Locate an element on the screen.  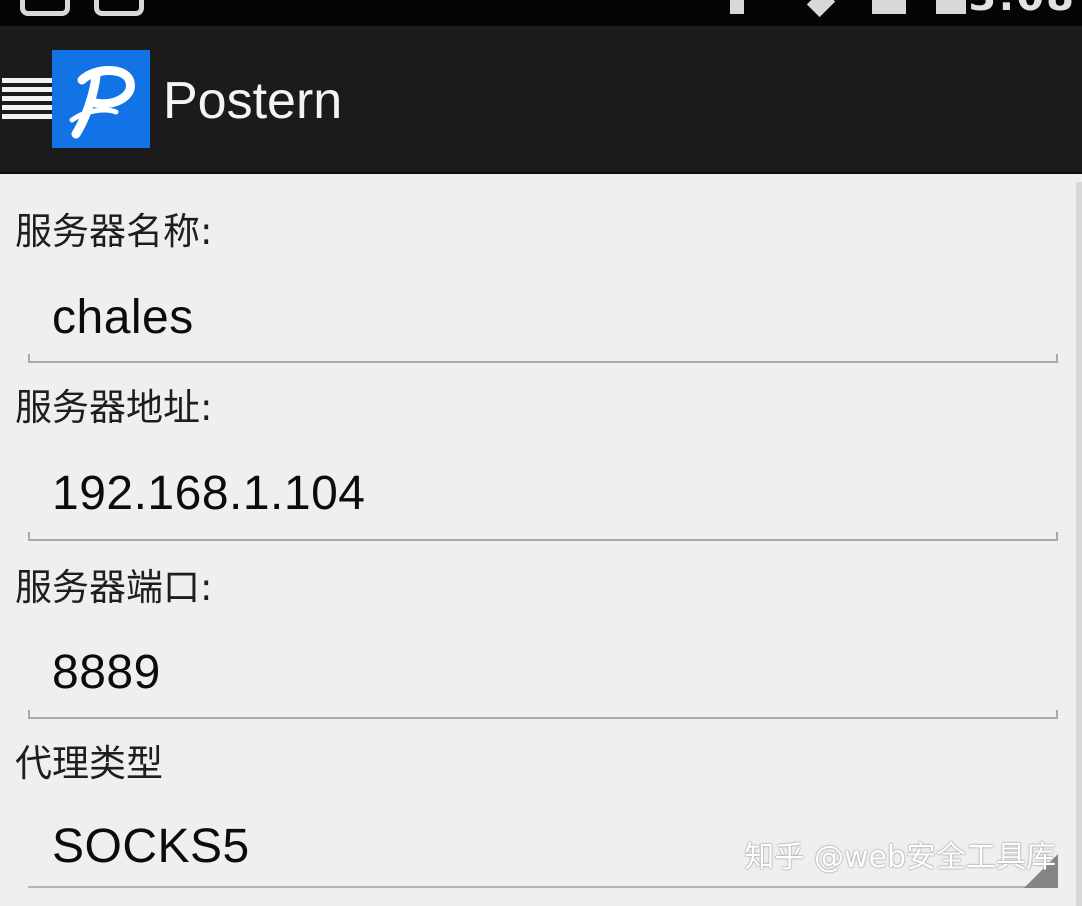
server-name-field: chales is located at coordinates (123, 318).